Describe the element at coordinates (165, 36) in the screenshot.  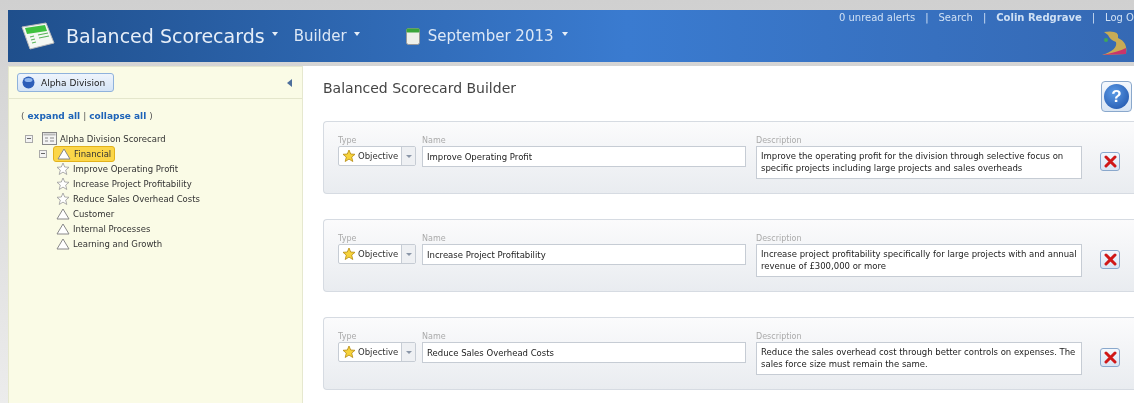
I see `app-title: Balanced Scorecards` at that location.